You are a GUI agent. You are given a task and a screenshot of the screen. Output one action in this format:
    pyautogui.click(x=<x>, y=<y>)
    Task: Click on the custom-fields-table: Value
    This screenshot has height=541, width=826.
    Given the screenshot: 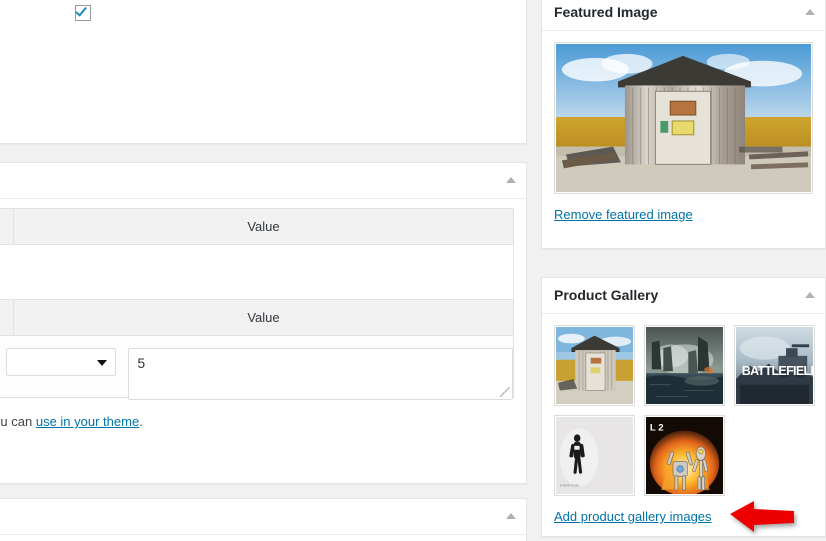 What is the action you would take?
    pyautogui.click(x=257, y=226)
    